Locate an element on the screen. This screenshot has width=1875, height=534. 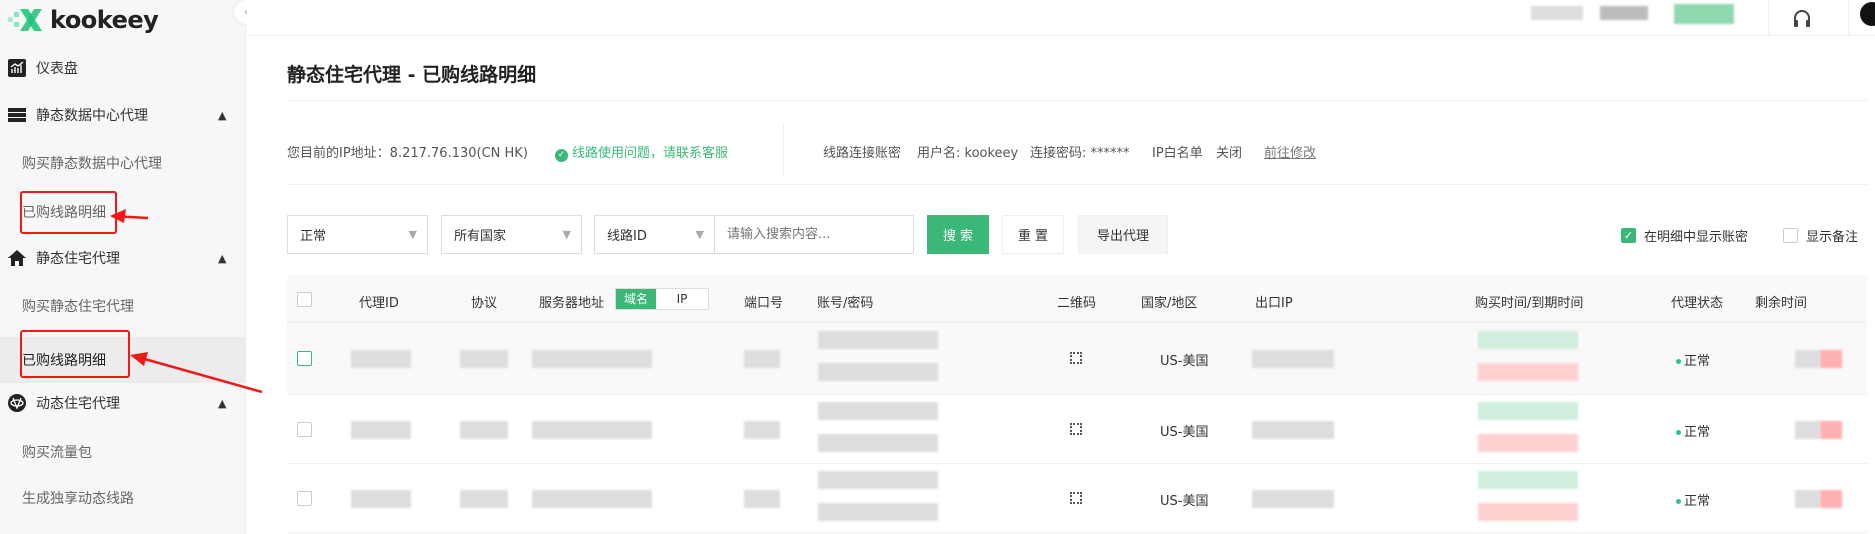
avatar is located at coordinates (1867, 14).